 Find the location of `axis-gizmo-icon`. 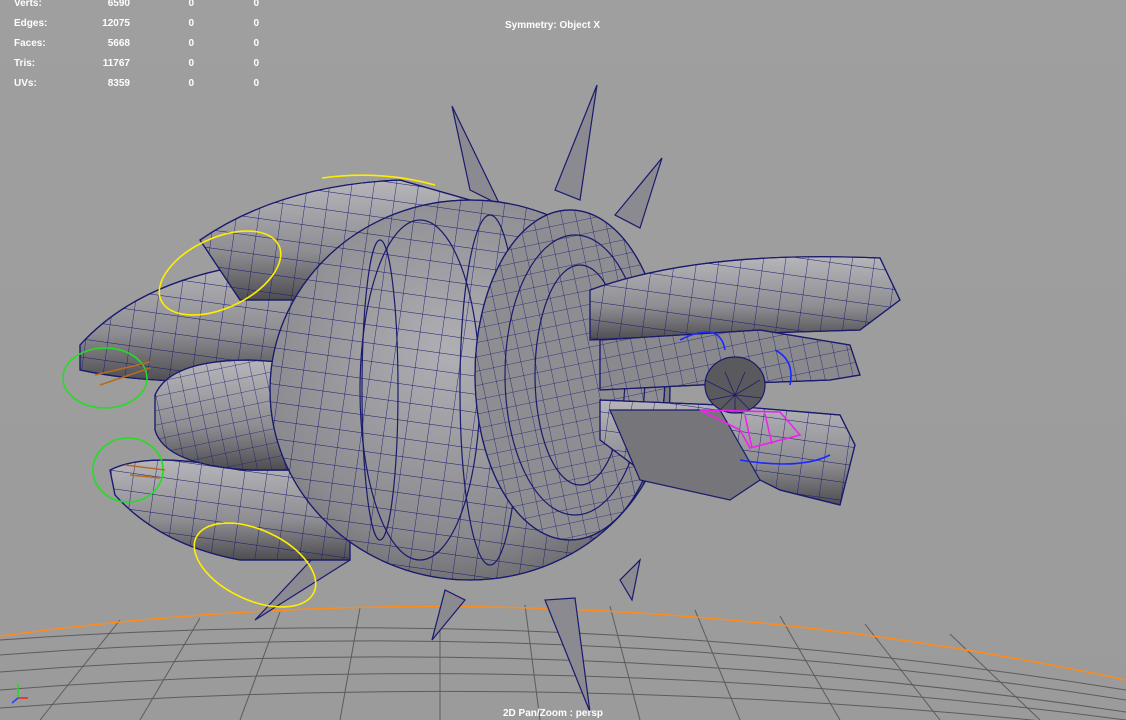

axis-gizmo-icon is located at coordinates (19, 694).